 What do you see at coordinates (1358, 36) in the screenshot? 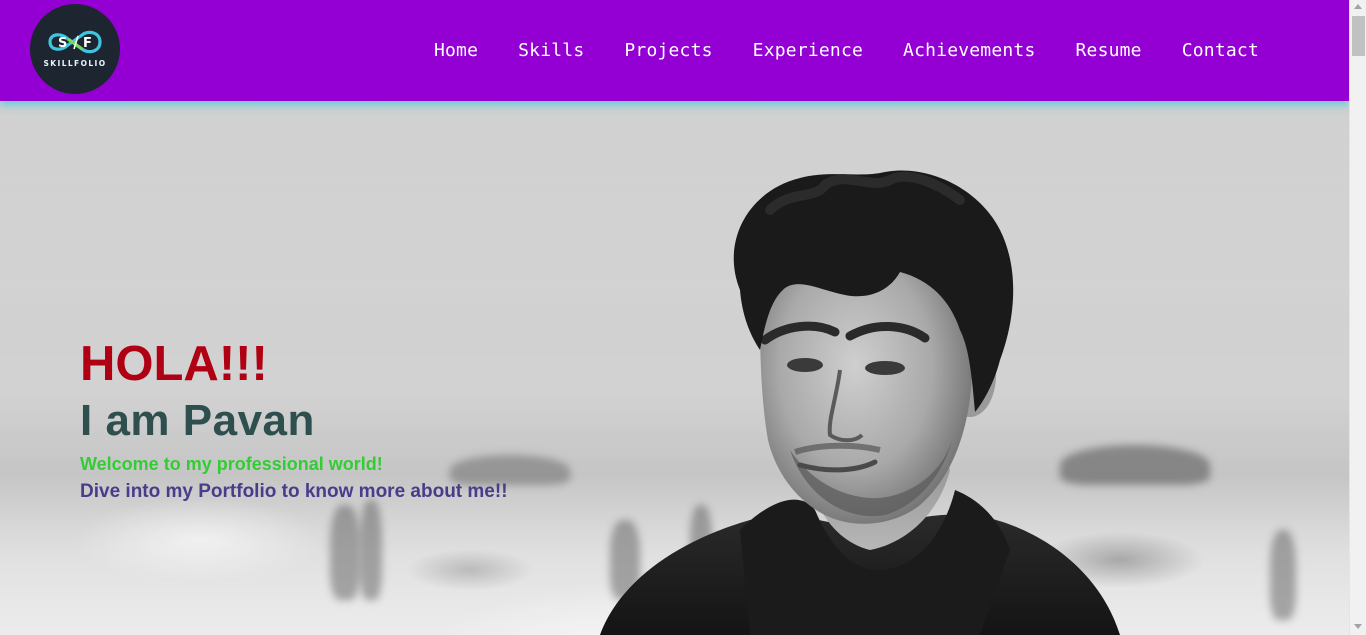
I see `scrollbar-thumb` at bounding box center [1358, 36].